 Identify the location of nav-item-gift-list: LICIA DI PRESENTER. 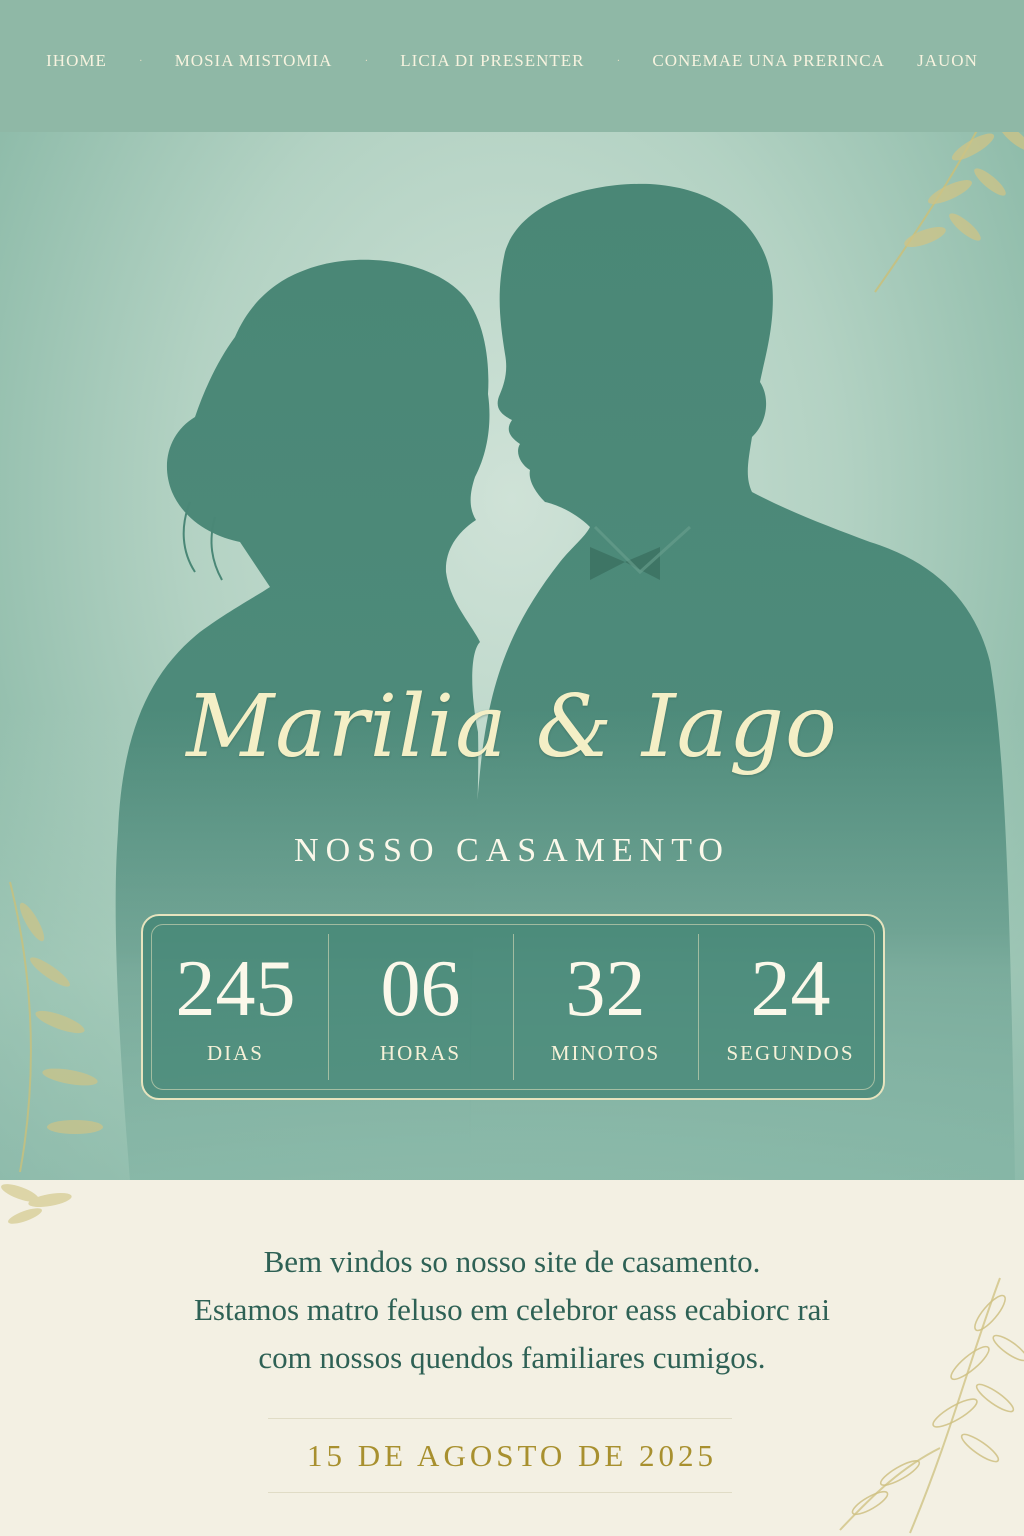
(492, 61).